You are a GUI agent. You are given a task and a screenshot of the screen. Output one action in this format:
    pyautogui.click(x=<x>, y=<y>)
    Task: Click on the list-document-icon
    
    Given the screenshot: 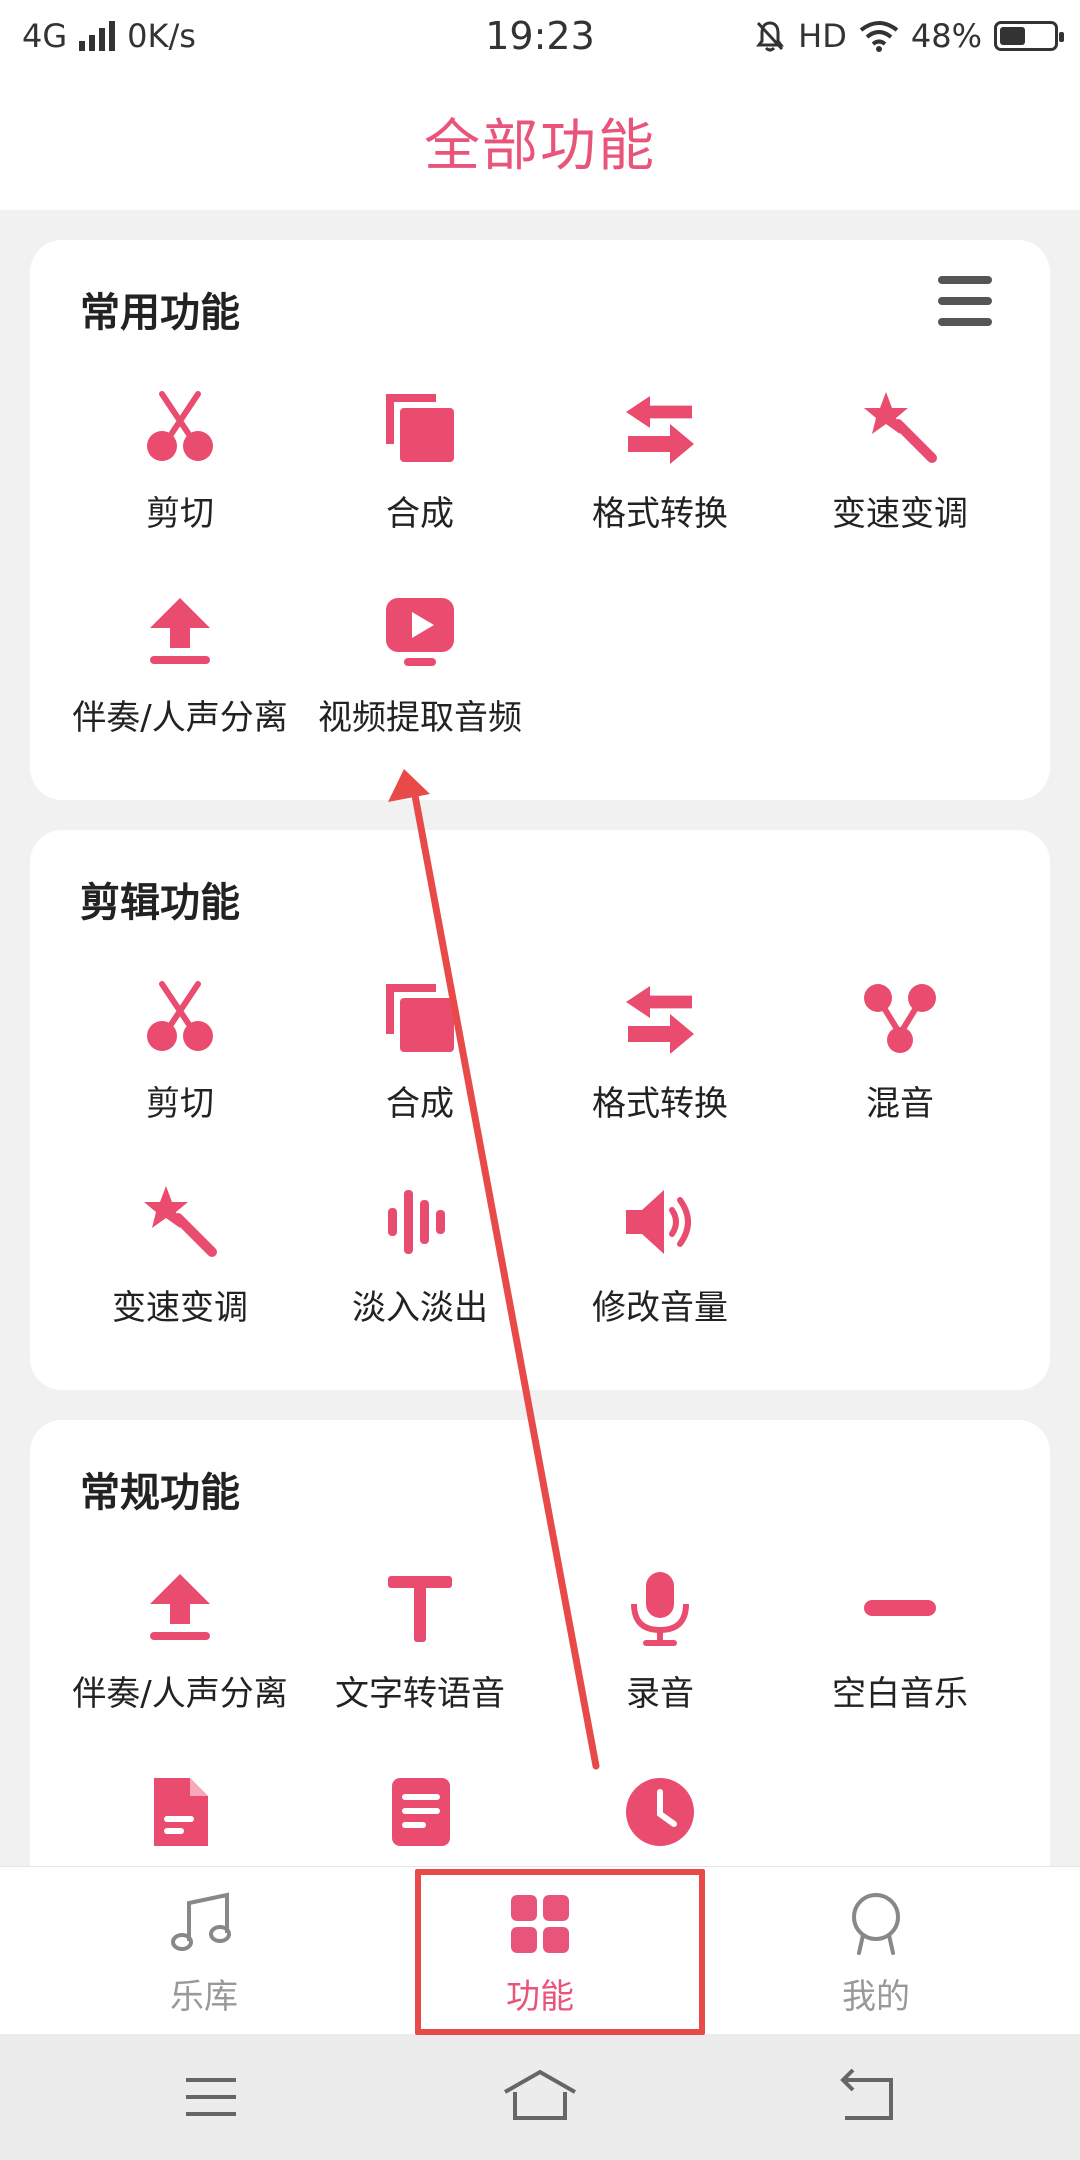 What is the action you would take?
    pyautogui.click(x=420, y=1812)
    